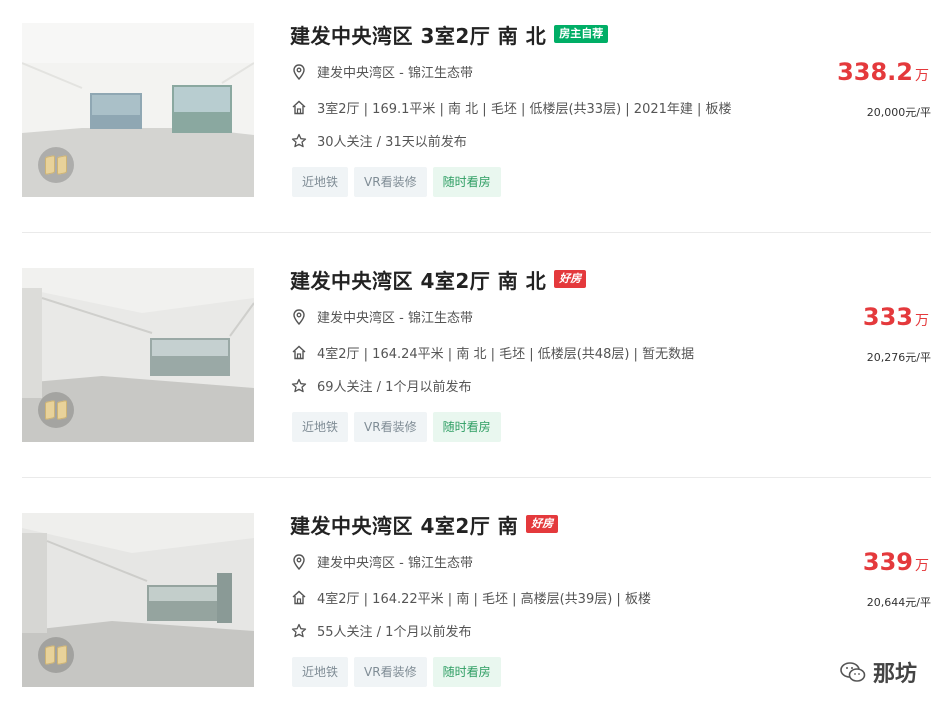  I want to click on follow-row: 55人关注 / 1个月以前发布, so click(380, 630).